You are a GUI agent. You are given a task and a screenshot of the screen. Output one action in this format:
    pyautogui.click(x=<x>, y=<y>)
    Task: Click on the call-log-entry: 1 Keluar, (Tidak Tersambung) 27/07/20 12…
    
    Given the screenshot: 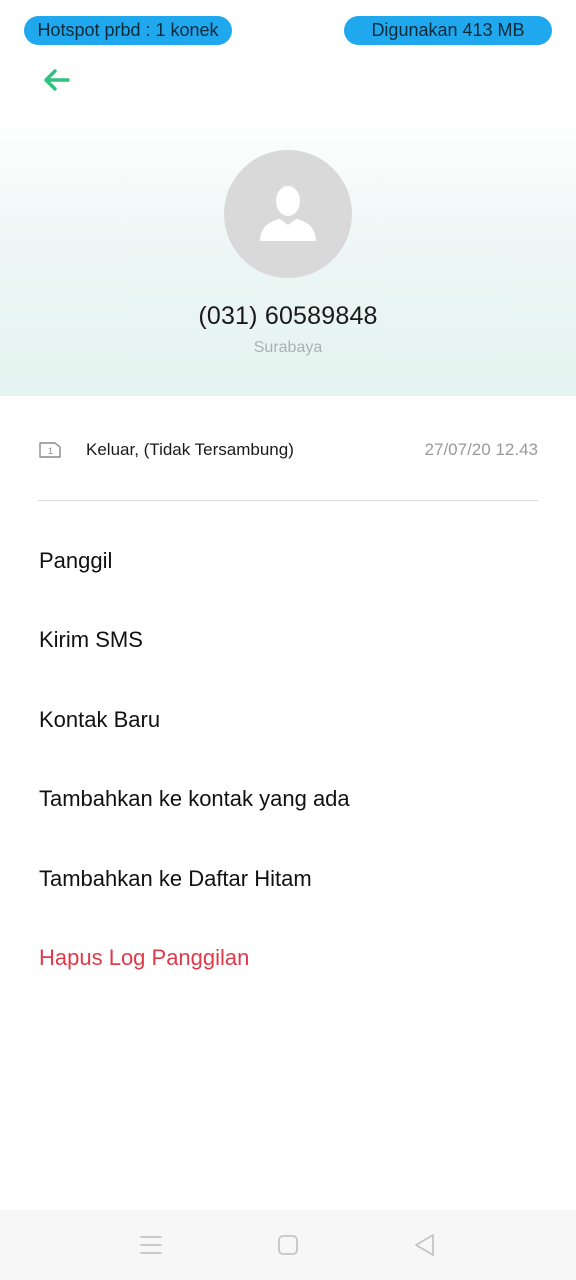 What is the action you would take?
    pyautogui.click(x=288, y=450)
    